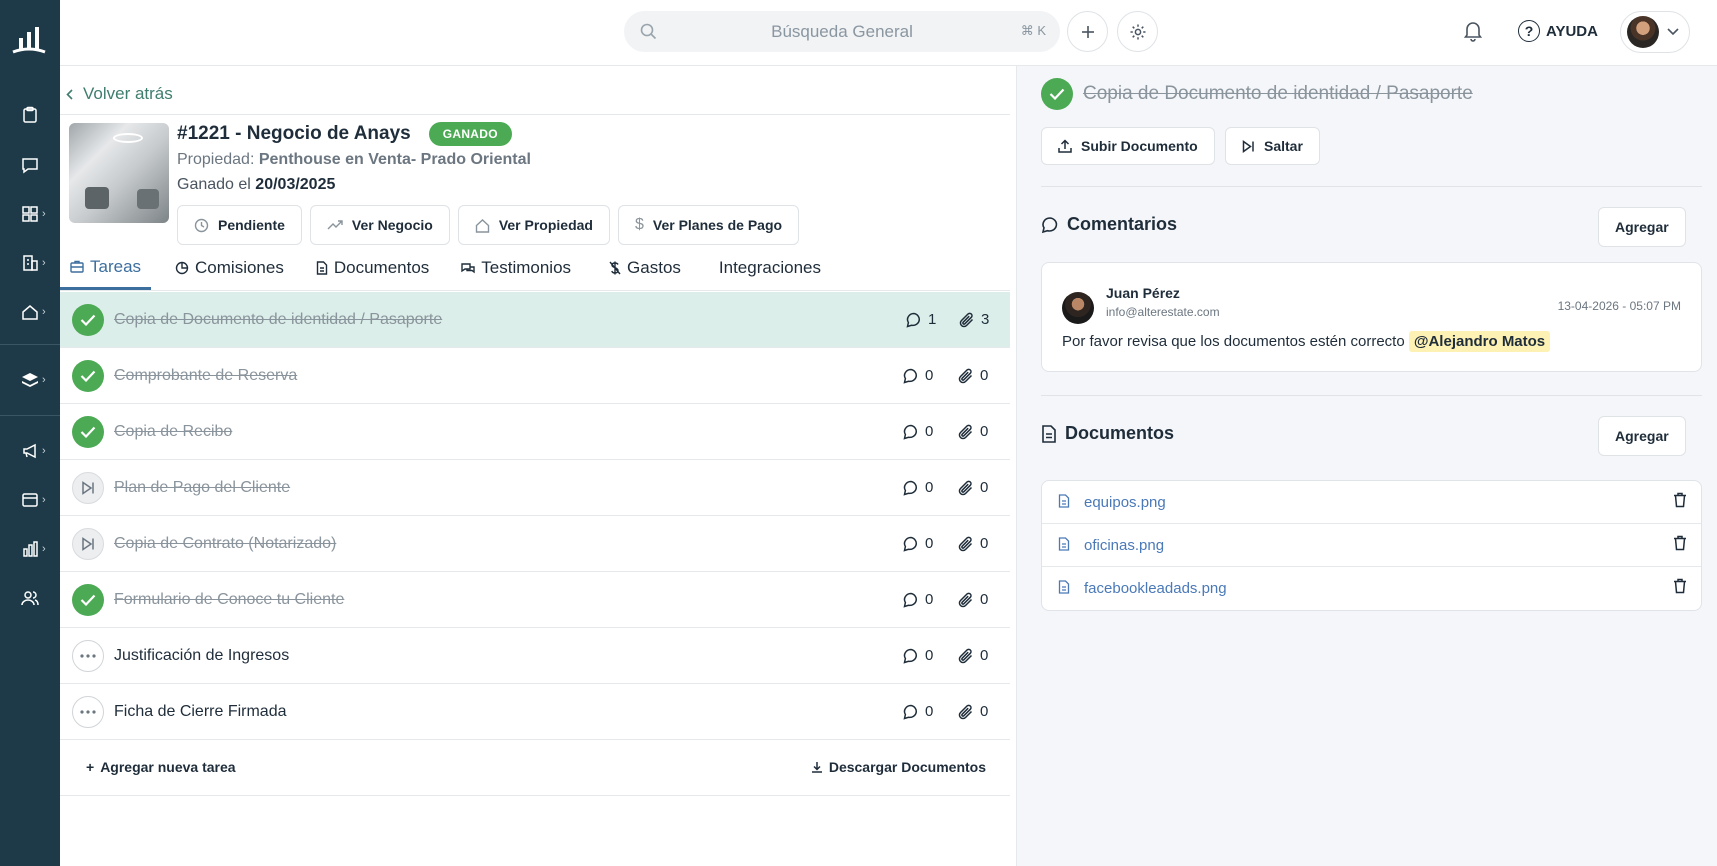 The height and width of the screenshot is (866, 1717). Describe the element at coordinates (30, 598) in the screenshot. I see `users-icon` at that location.